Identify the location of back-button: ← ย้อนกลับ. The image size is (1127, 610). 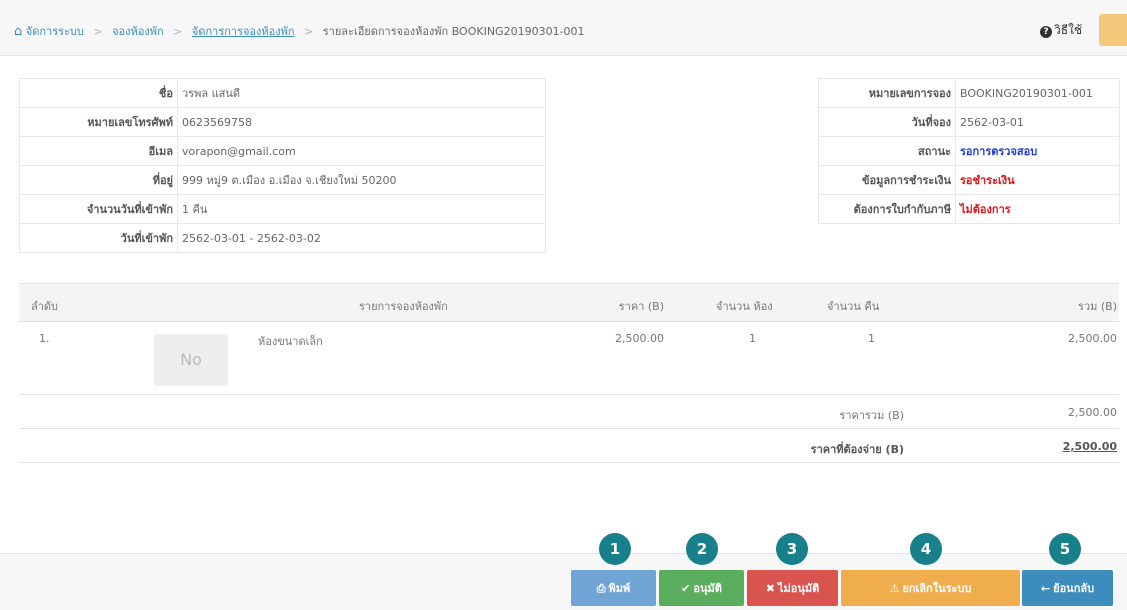
(1067, 588).